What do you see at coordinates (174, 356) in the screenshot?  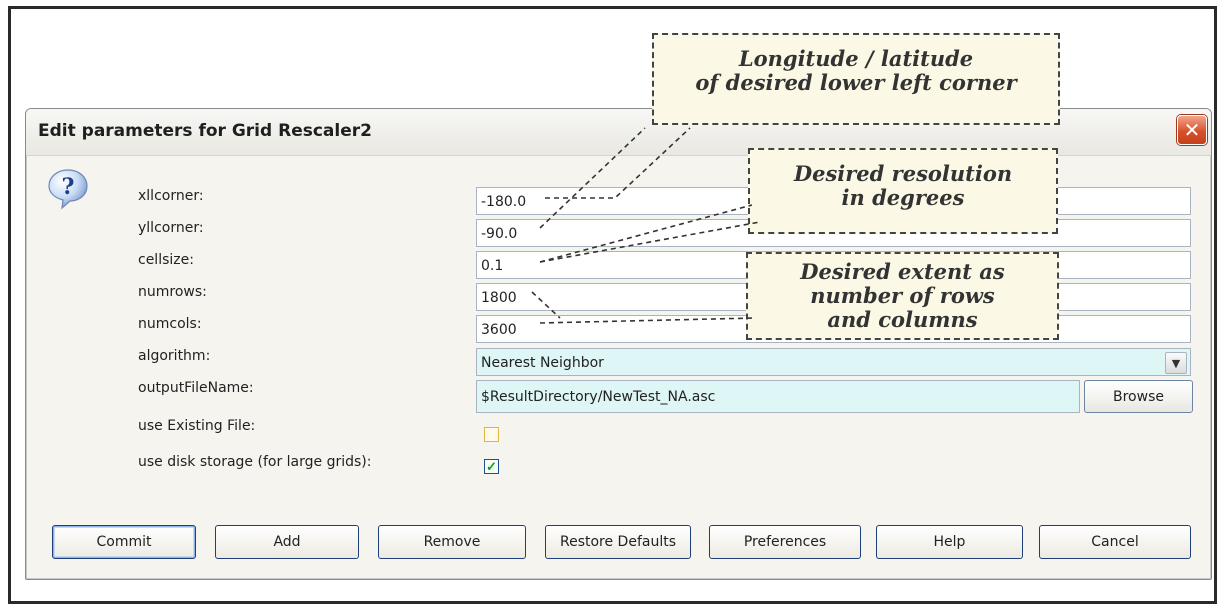 I see `algorithm-label: algorithm:` at bounding box center [174, 356].